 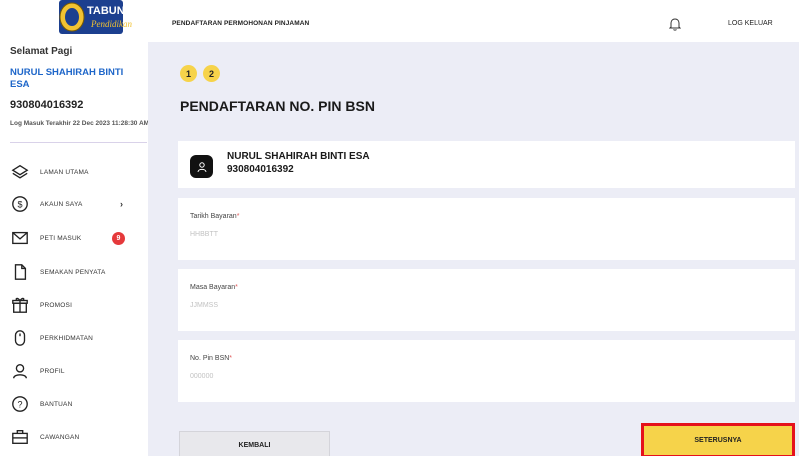 I want to click on masa-bayaran-label: Masa Bayaran*, so click(x=214, y=287).